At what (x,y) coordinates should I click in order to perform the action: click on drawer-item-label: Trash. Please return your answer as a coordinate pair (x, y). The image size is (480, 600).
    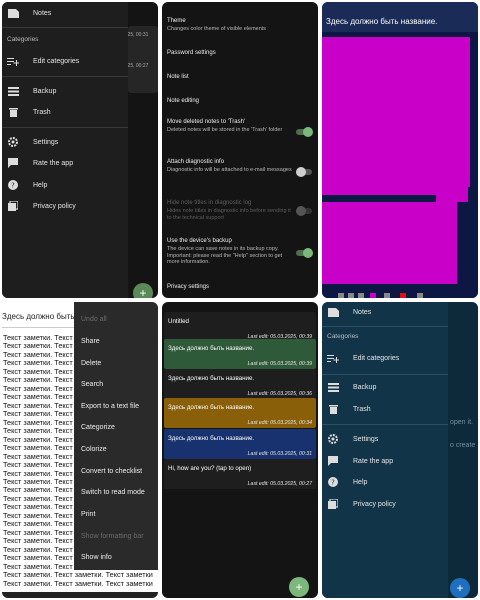
    Looking at the image, I should click on (362, 409).